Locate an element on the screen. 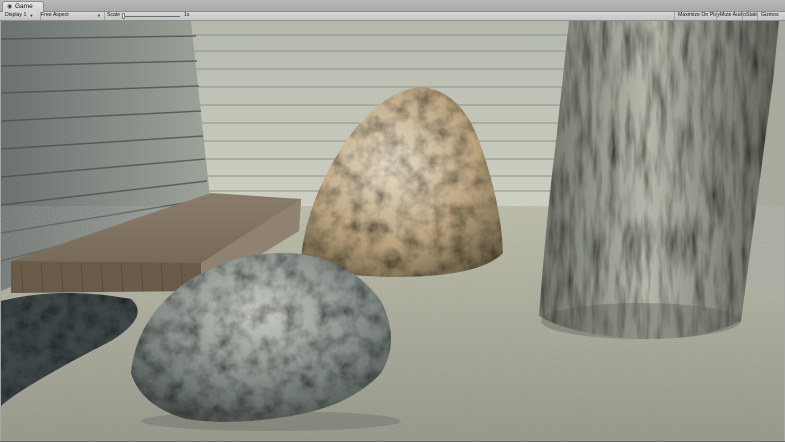 This screenshot has width=785, height=442. scale-label: Scale is located at coordinates (113, 15).